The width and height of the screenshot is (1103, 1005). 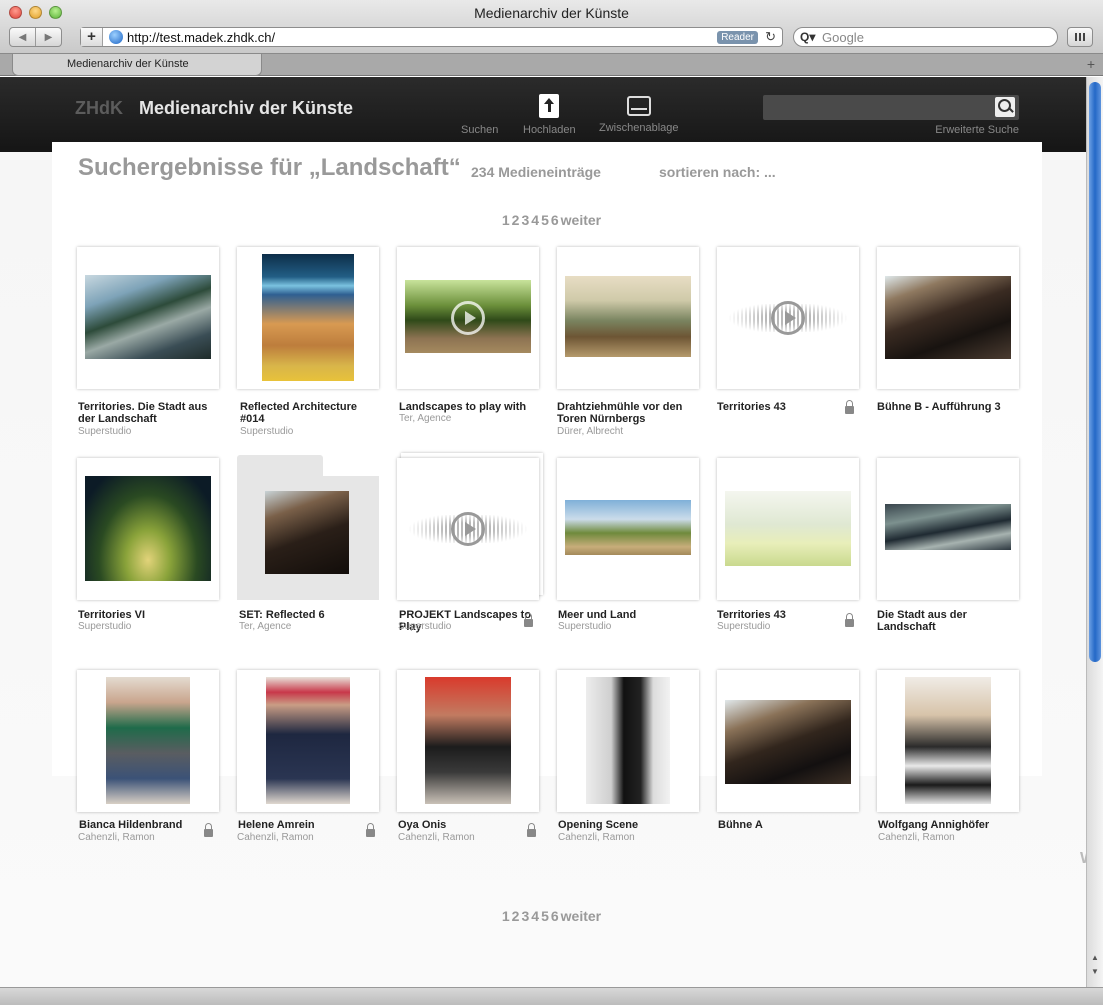 What do you see at coordinates (788, 825) in the screenshot?
I see `item-title: Bühne A` at bounding box center [788, 825].